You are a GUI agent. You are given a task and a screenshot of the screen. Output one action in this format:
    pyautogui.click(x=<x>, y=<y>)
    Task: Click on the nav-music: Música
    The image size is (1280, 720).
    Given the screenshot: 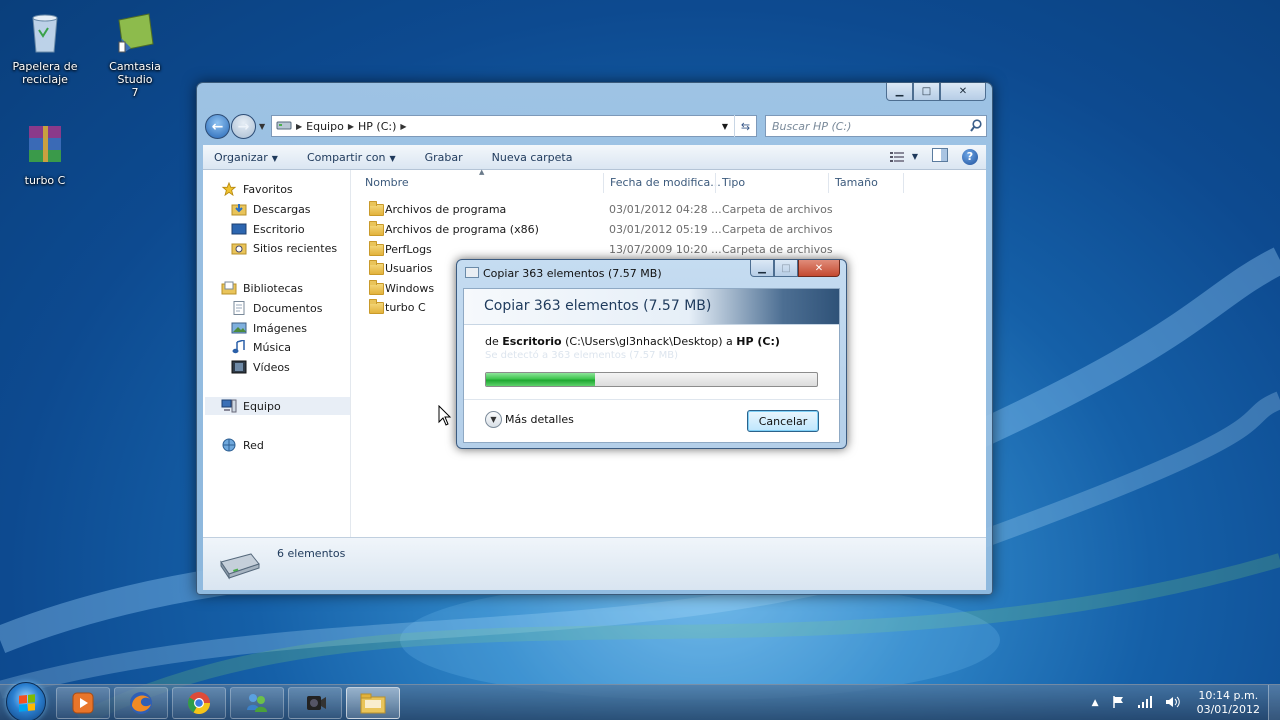 What is the action you would take?
    pyautogui.click(x=261, y=347)
    